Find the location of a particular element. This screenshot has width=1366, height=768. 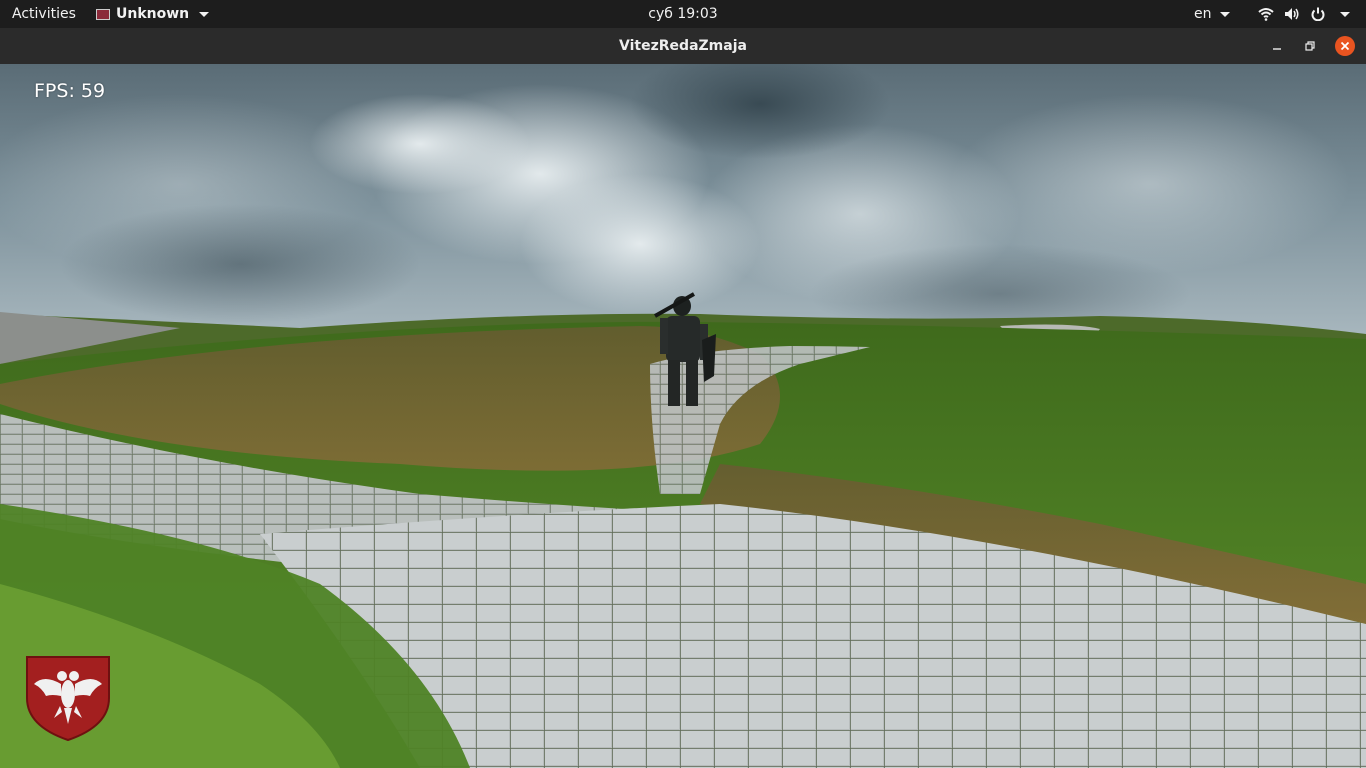

window-title: VitezRedaZmaja is located at coordinates (683, 46).